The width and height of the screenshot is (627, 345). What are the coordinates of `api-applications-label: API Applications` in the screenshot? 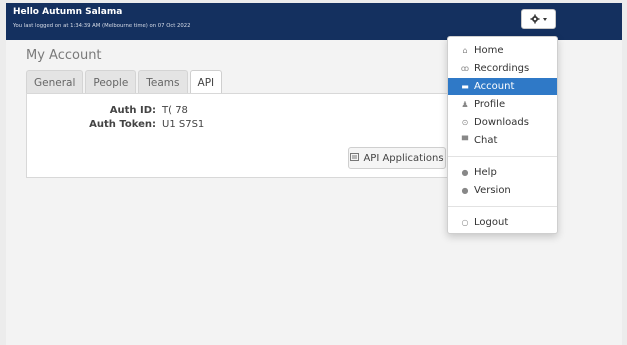 It's located at (403, 158).